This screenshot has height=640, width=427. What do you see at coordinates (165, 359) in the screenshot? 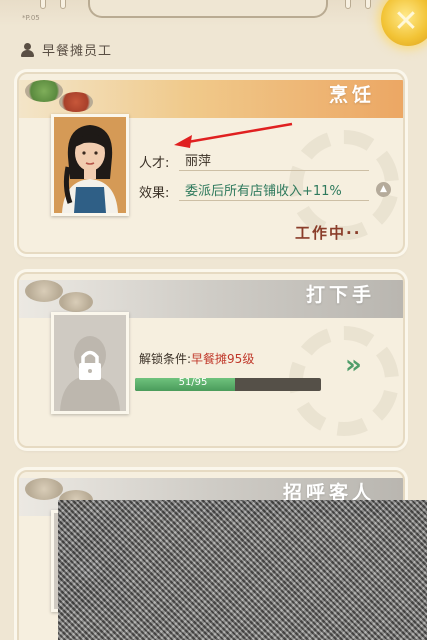
I see `unlock-condition-label-text: 解锁条件:` at bounding box center [165, 359].